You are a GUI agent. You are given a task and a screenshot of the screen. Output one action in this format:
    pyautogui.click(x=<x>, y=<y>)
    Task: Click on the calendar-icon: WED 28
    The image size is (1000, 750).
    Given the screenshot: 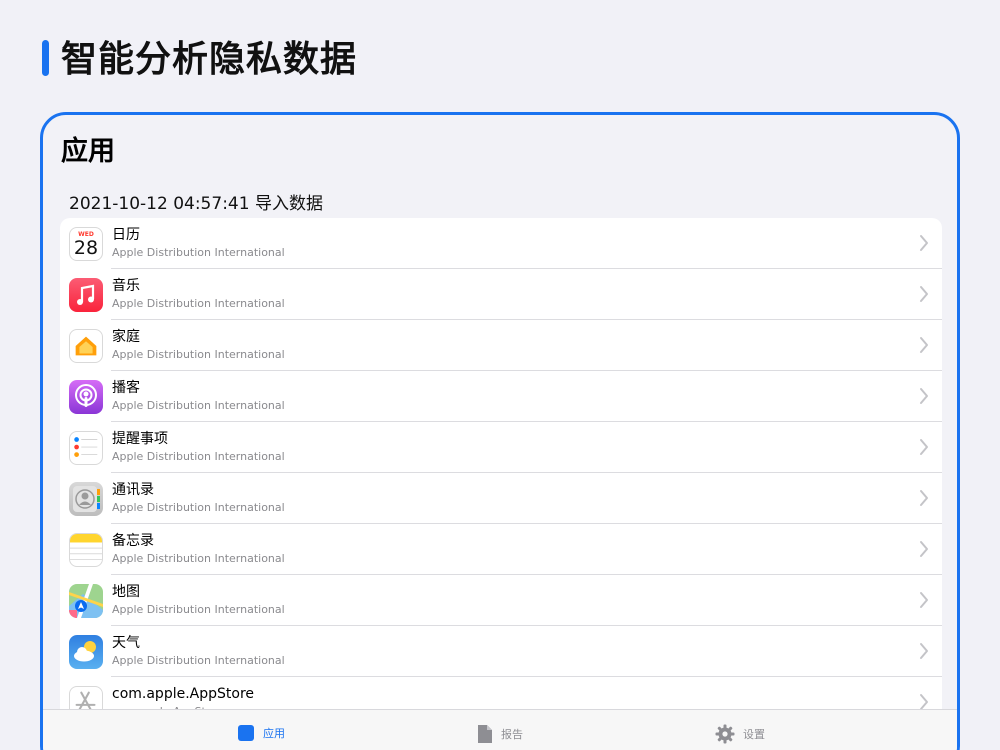 What is the action you would take?
    pyautogui.click(x=86, y=243)
    